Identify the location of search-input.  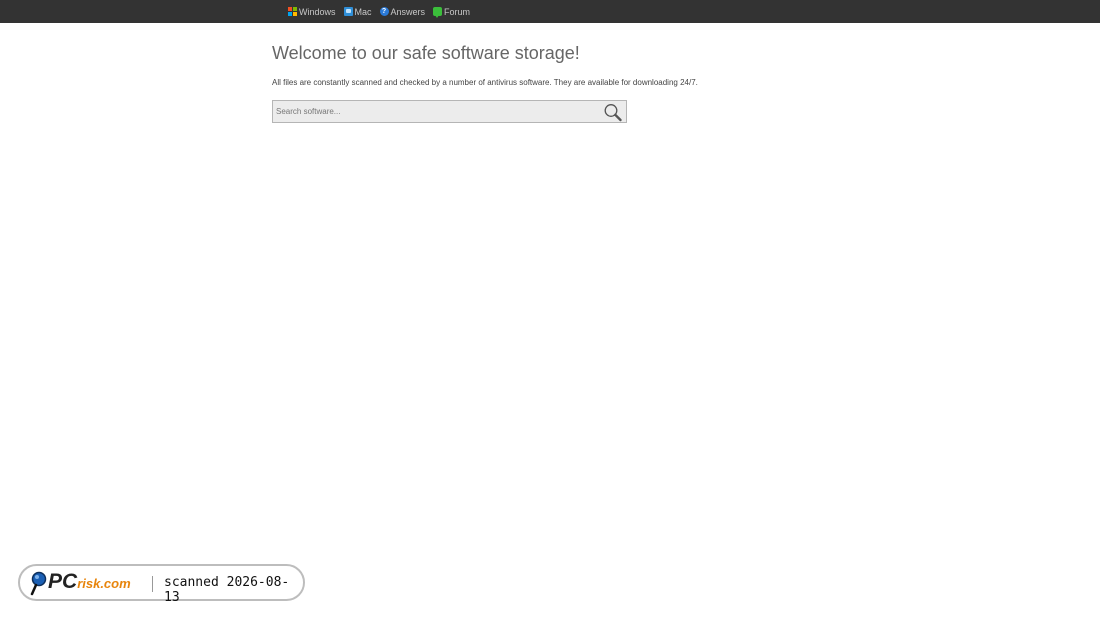
(435, 111).